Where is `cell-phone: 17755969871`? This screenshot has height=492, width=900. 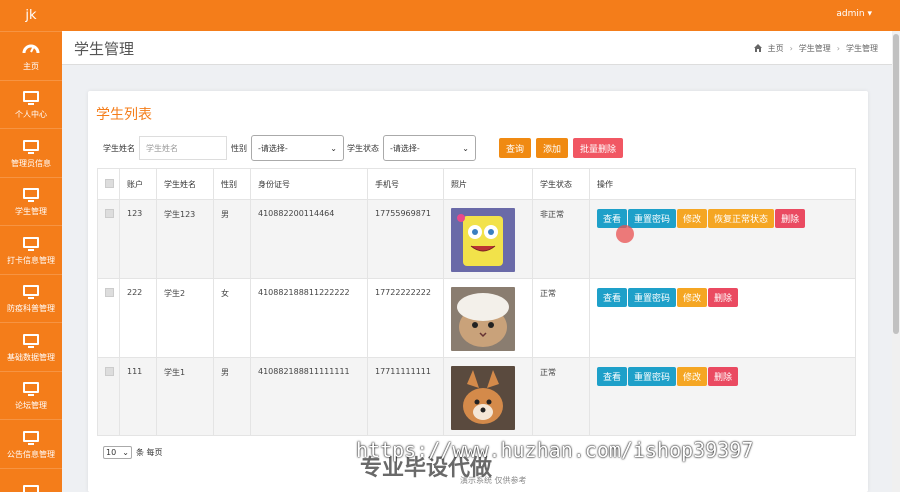
cell-phone: 17755969871 is located at coordinates (405, 239).